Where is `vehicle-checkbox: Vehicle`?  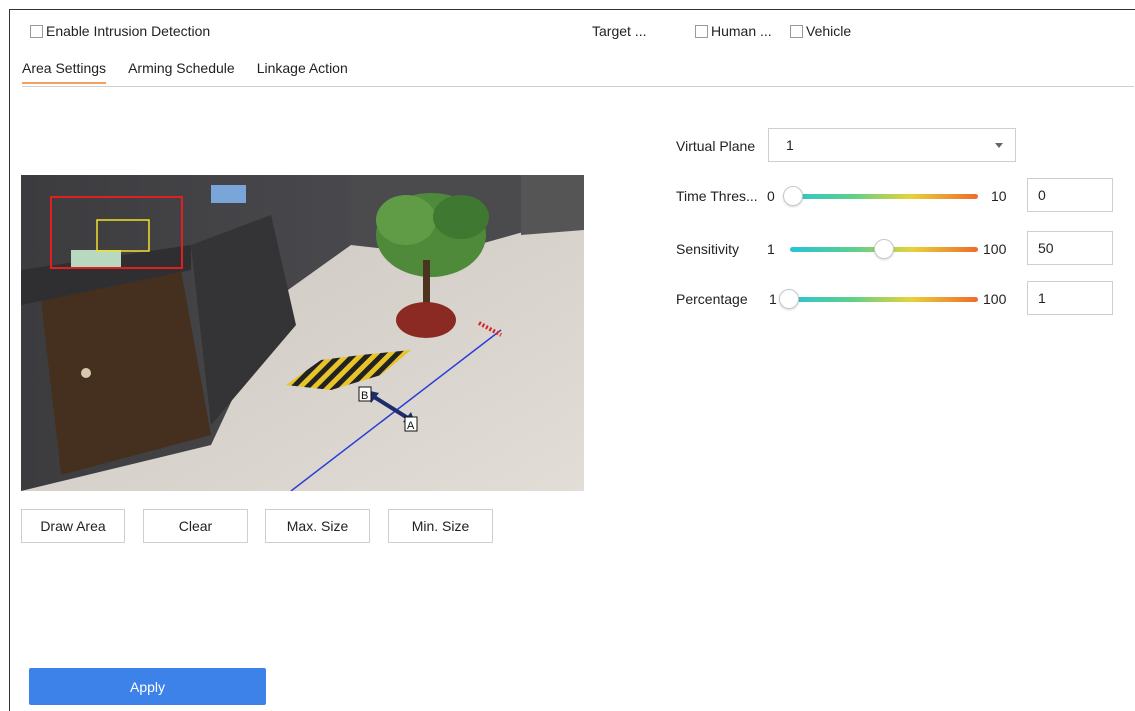
vehicle-checkbox: Vehicle is located at coordinates (820, 31).